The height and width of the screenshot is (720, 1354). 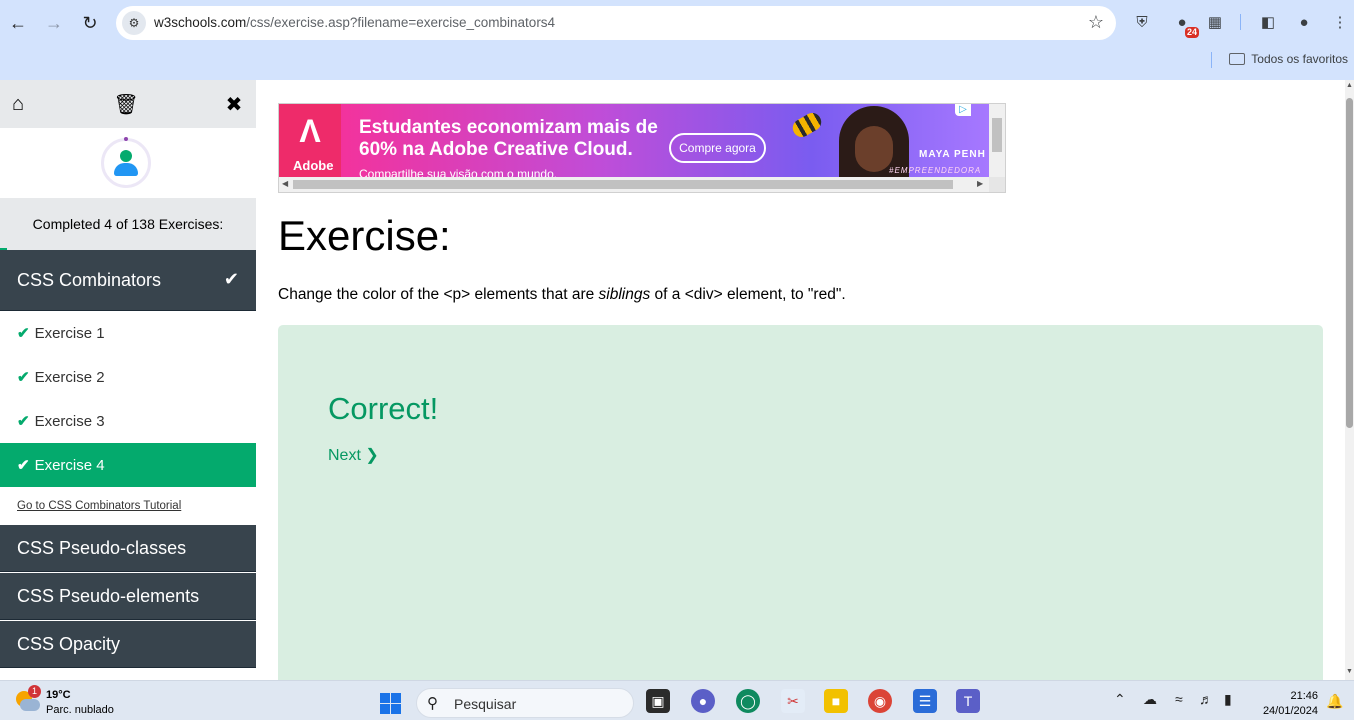 I want to click on ad-hashtag: #EMPREENDEDORA, so click(x=935, y=170).